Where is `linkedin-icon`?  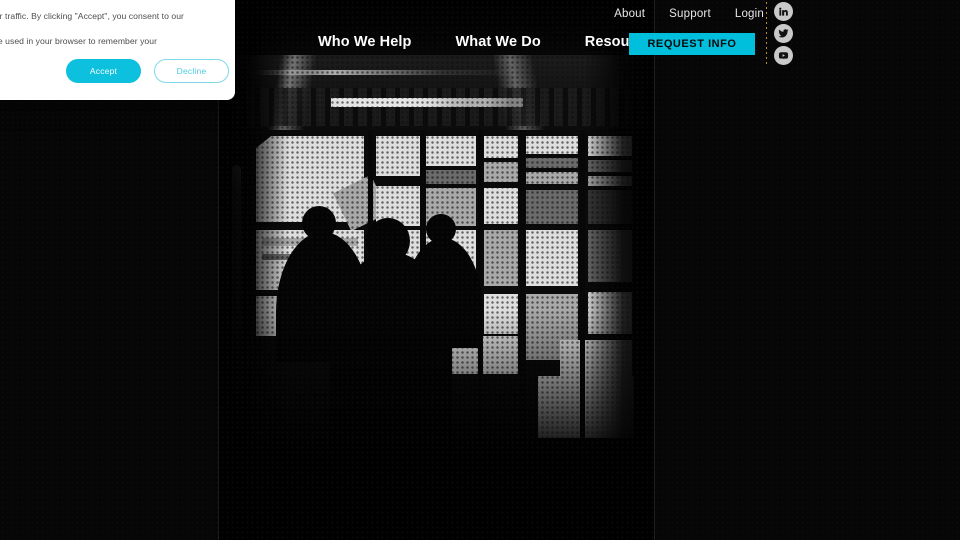
linkedin-icon is located at coordinates (783, 11).